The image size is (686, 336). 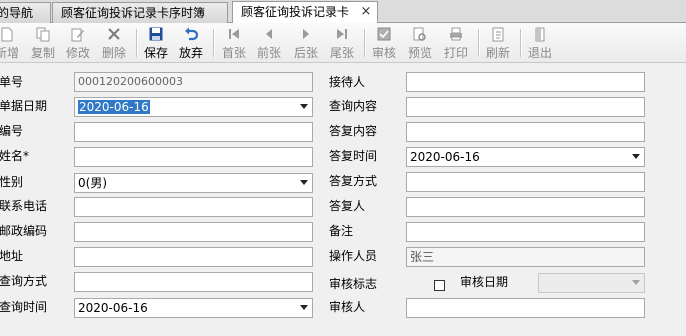 I want to click on auditor-label: 审核人, so click(x=347, y=307).